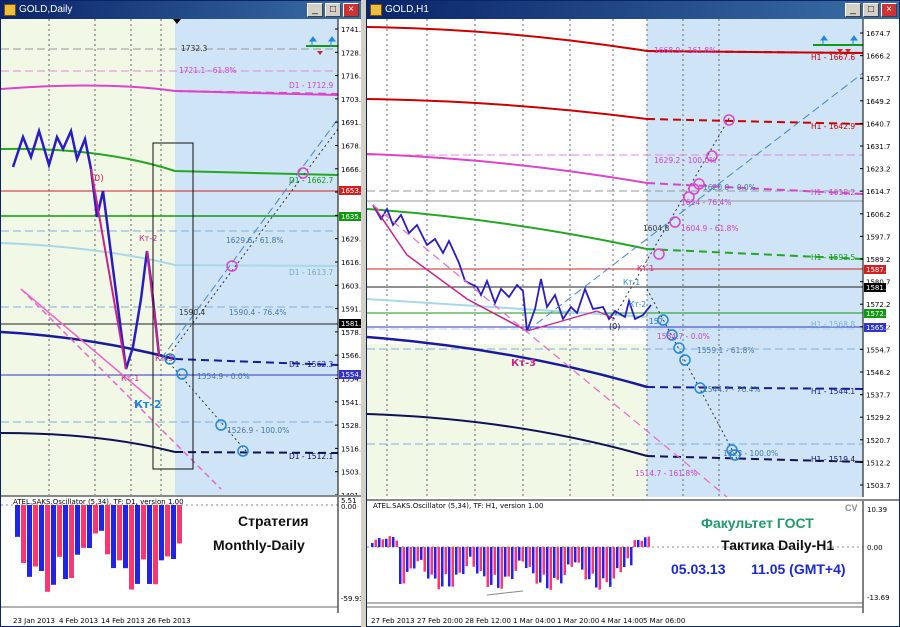 Image resolution: width=900 pixels, height=627 pixels. I want to click on time-4: 1 Mar 20:00, so click(578, 621).